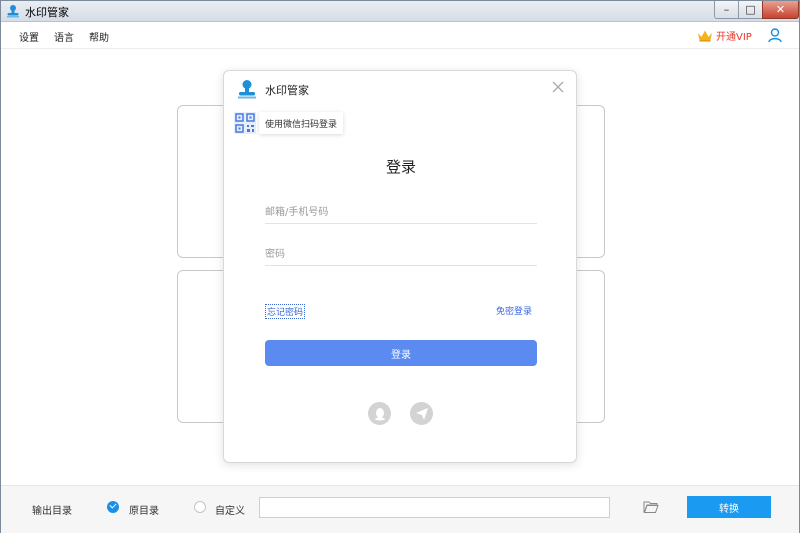 This screenshot has height=533, width=800. I want to click on qq-icon, so click(379, 413).